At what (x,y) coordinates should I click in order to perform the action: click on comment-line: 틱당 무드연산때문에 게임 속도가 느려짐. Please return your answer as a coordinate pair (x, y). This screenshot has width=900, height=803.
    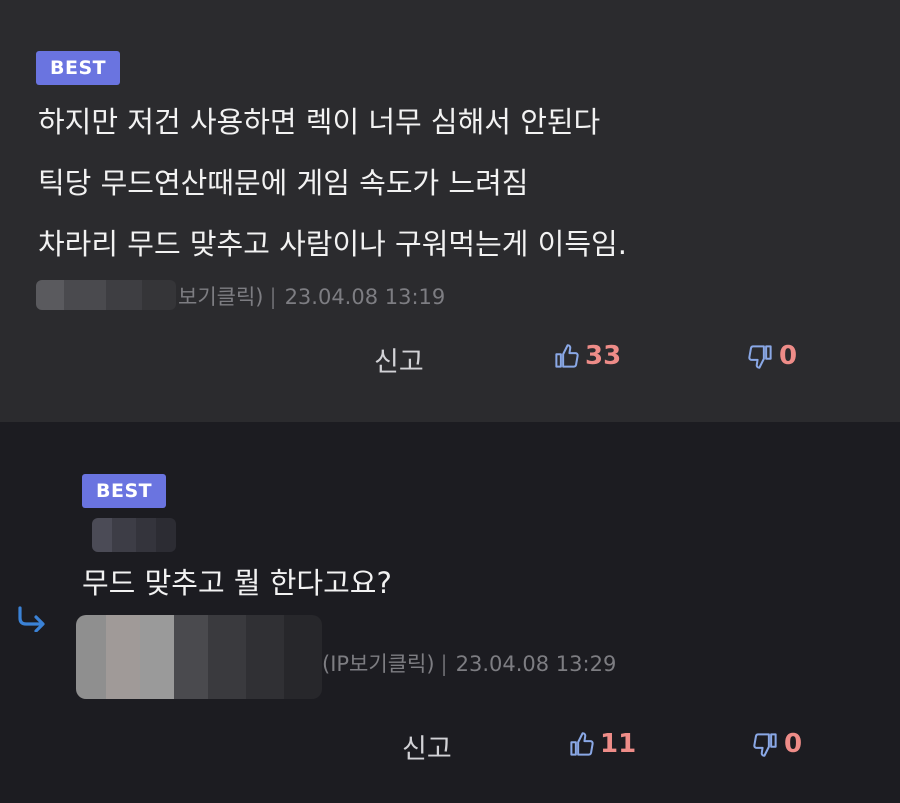
    Looking at the image, I should click on (283, 183).